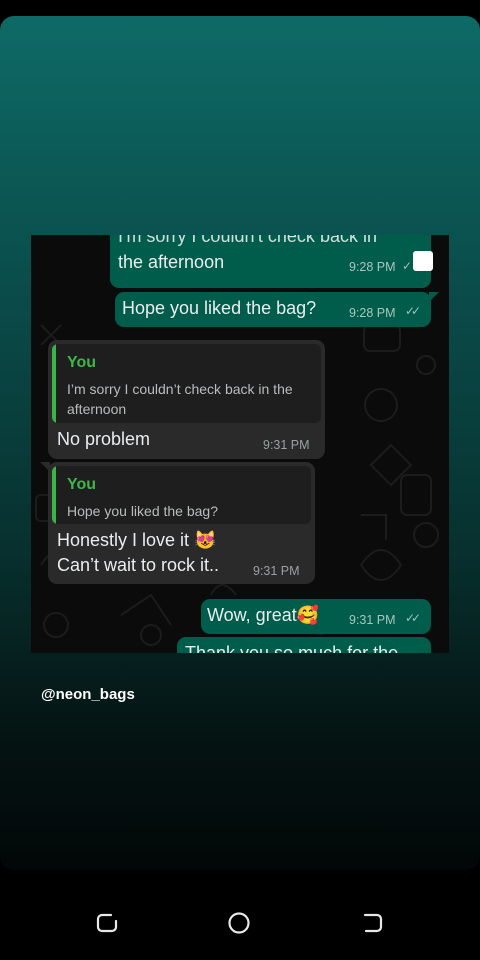  Describe the element at coordinates (181, 495) in the screenshot. I see `reply-quote: You Hope you liked the bag?` at that location.